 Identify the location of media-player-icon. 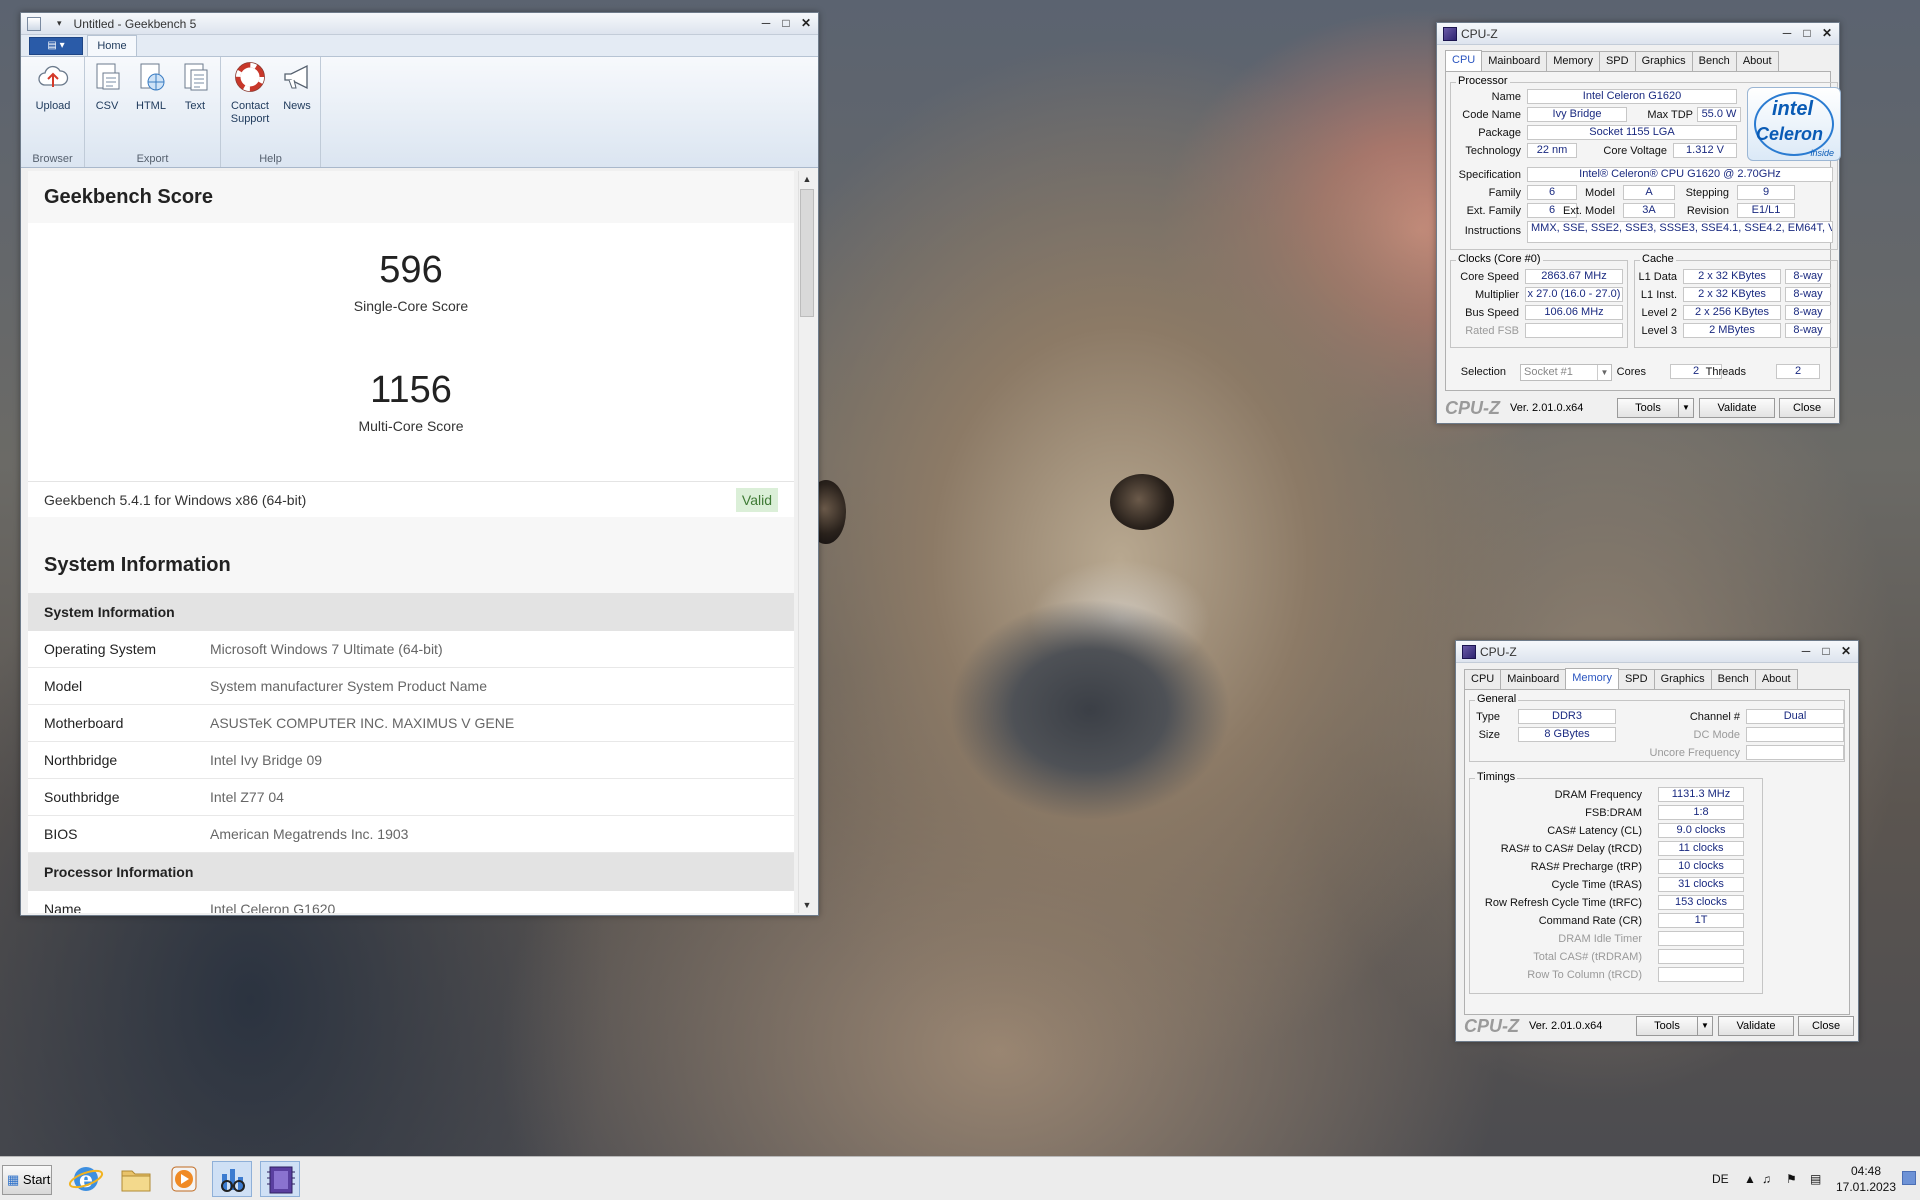
(184, 1179).